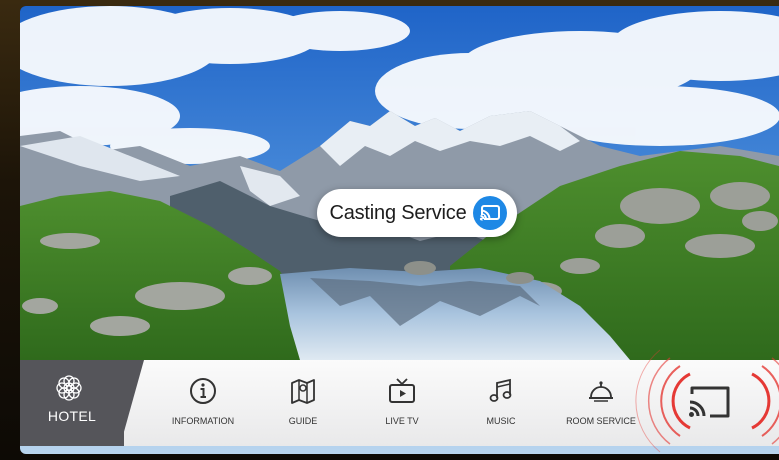  I want to click on hotel-home-button: HOTEL, so click(72, 403).